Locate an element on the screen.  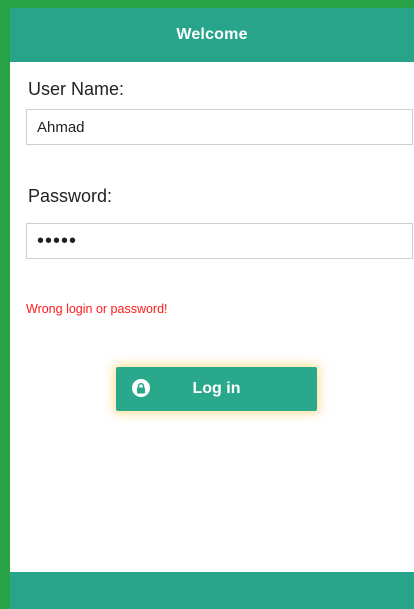
password-input: ••••• is located at coordinates (219, 241).